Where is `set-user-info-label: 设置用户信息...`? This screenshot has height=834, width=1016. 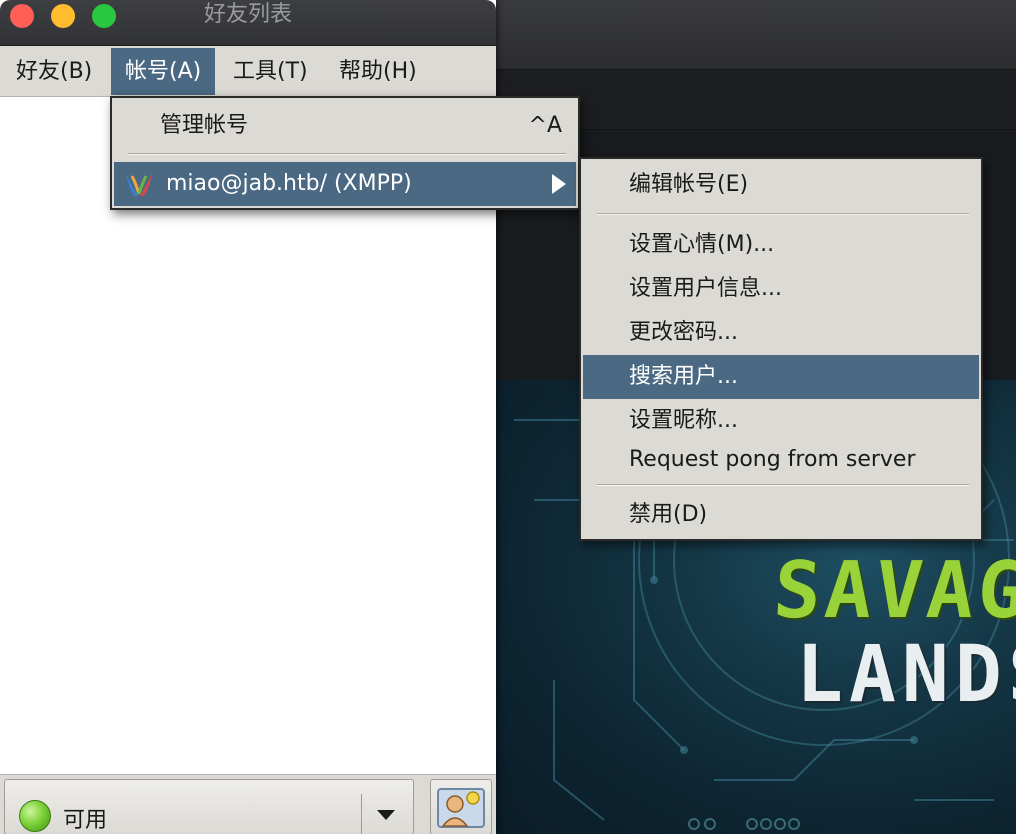 set-user-info-label: 设置用户信息... is located at coordinates (705, 288).